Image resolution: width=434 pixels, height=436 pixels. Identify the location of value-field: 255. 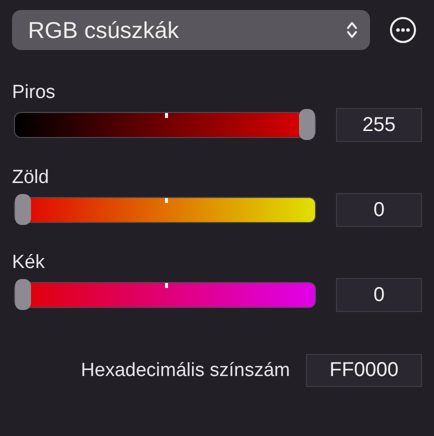
(379, 125).